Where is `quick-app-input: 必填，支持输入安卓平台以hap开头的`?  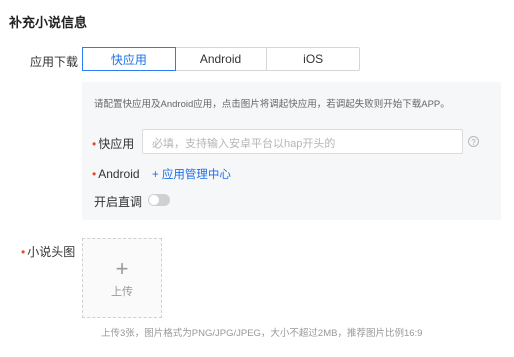
quick-app-input: 必填，支持输入安卓平台以hap开头的 is located at coordinates (302, 141).